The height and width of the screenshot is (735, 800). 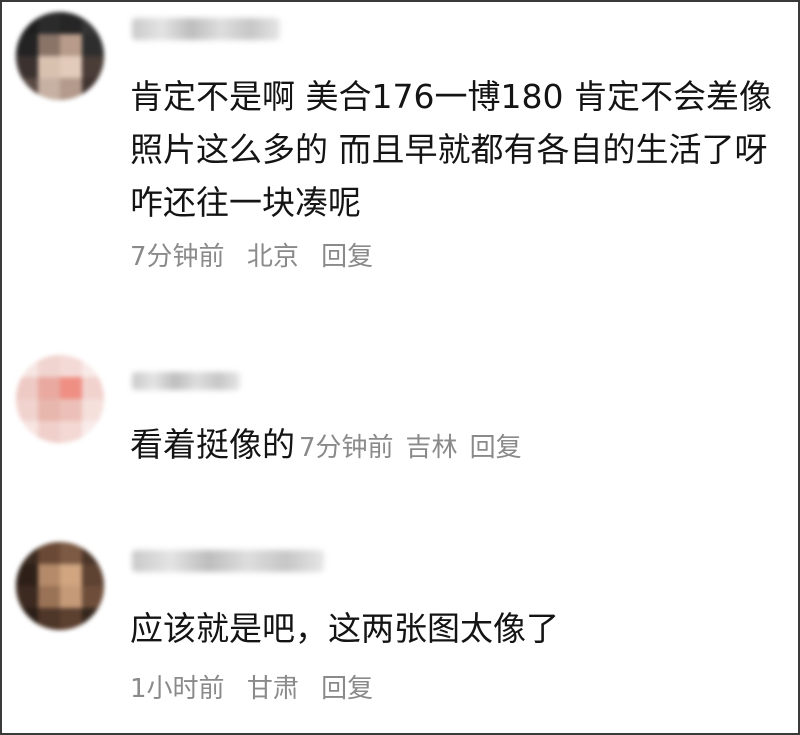 What do you see at coordinates (431, 448) in the screenshot?
I see `comment-location: 吉林` at bounding box center [431, 448].